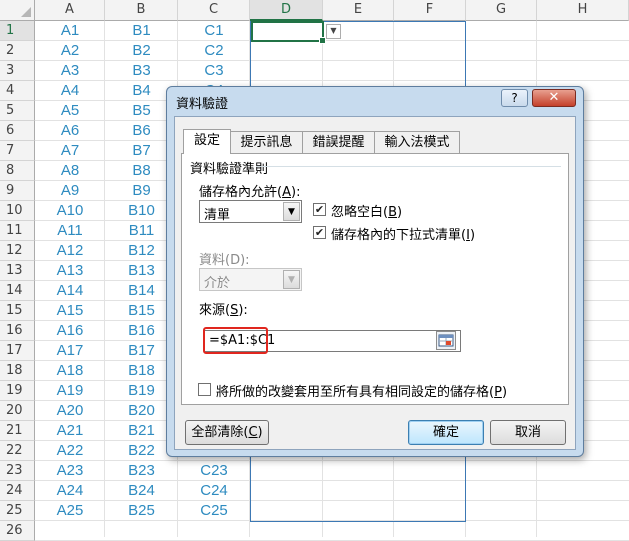 The image size is (629, 541). Describe the element at coordinates (70, 391) in the screenshot. I see `cell-a19: A19` at that location.